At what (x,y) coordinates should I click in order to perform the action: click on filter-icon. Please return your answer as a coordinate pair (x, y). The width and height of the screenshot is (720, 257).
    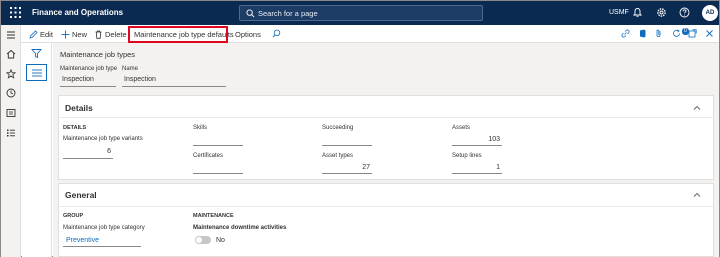
    Looking at the image, I should click on (36, 53).